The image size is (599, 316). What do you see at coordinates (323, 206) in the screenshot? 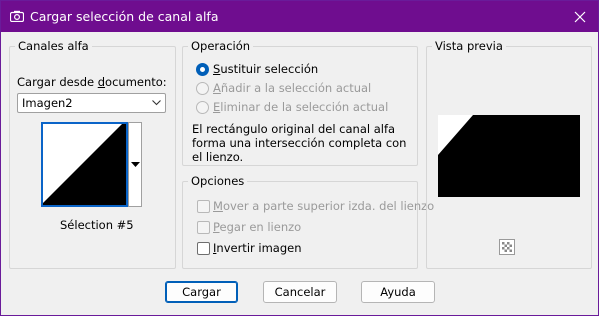
I see `checkbox-move-top-left-label: Mover a parte superior izda. del lienzo` at bounding box center [323, 206].